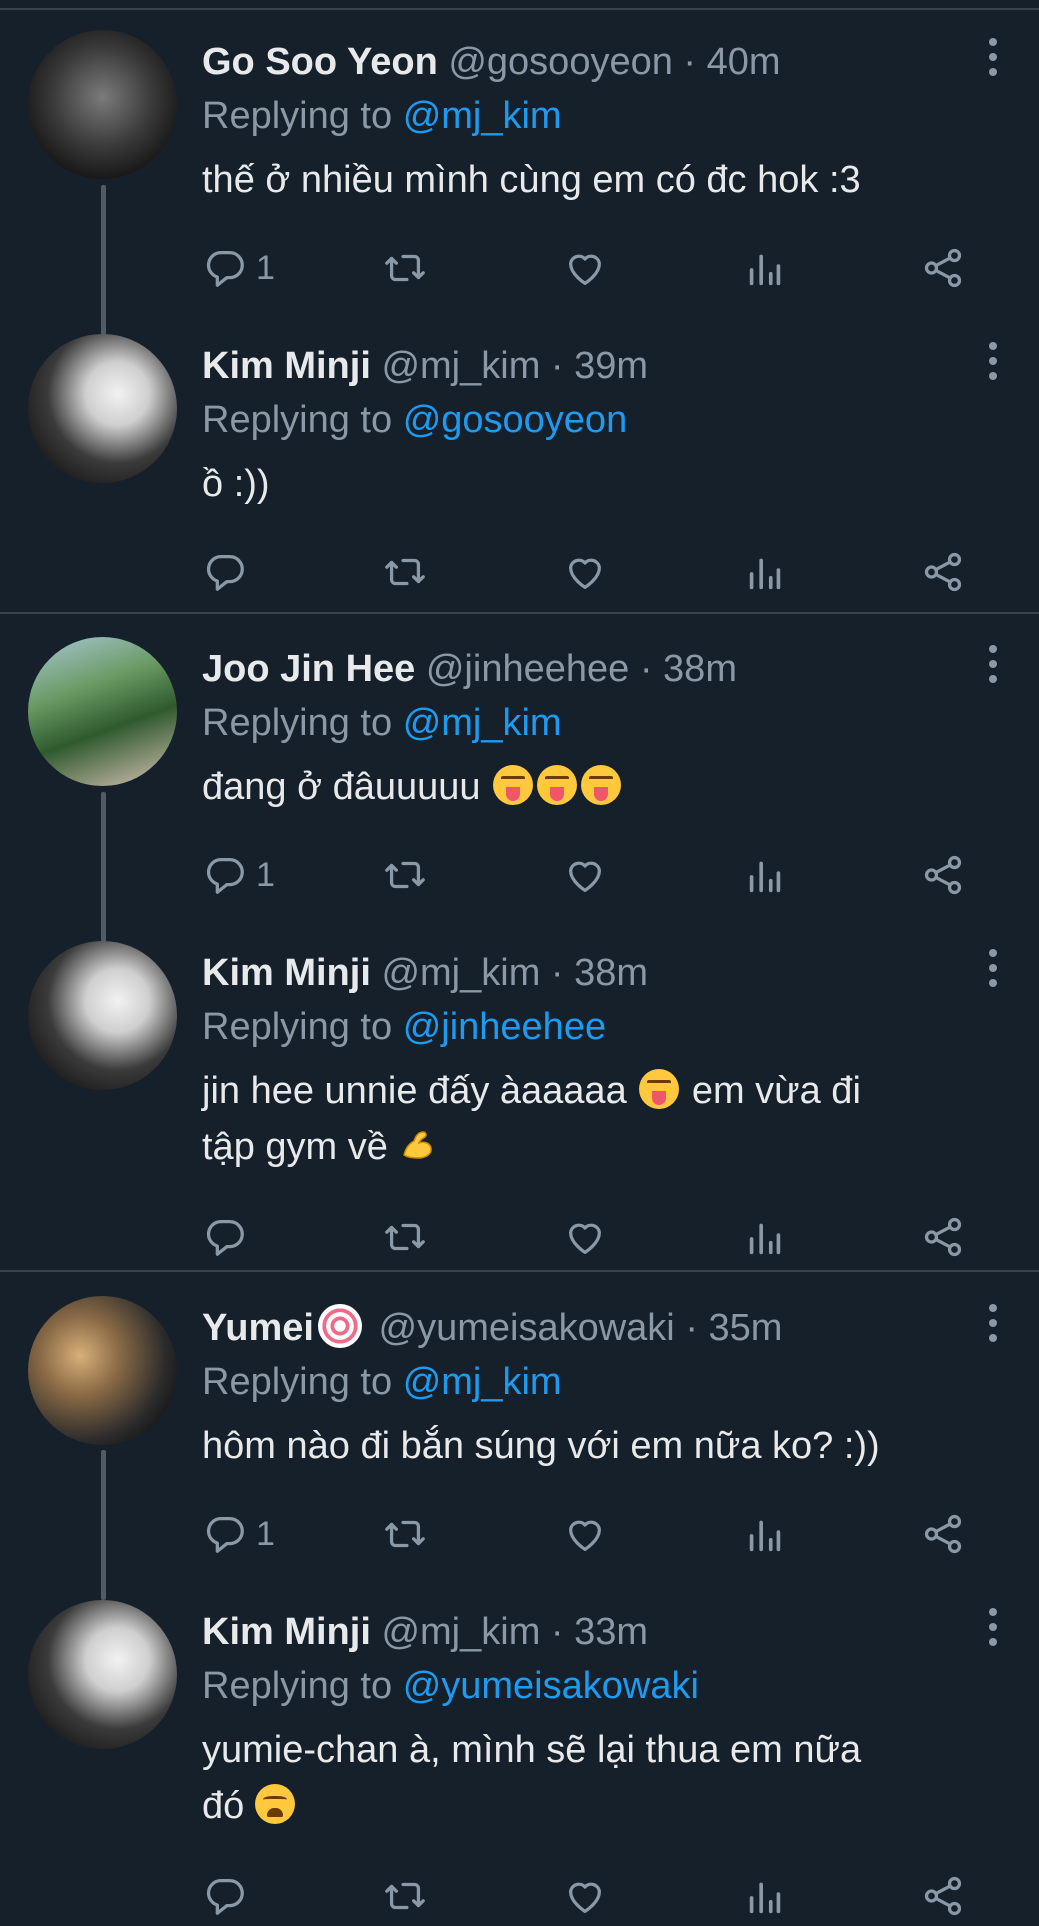 This screenshot has height=1926, width=1039. What do you see at coordinates (265, 267) in the screenshot?
I see `reply-count: 1` at bounding box center [265, 267].